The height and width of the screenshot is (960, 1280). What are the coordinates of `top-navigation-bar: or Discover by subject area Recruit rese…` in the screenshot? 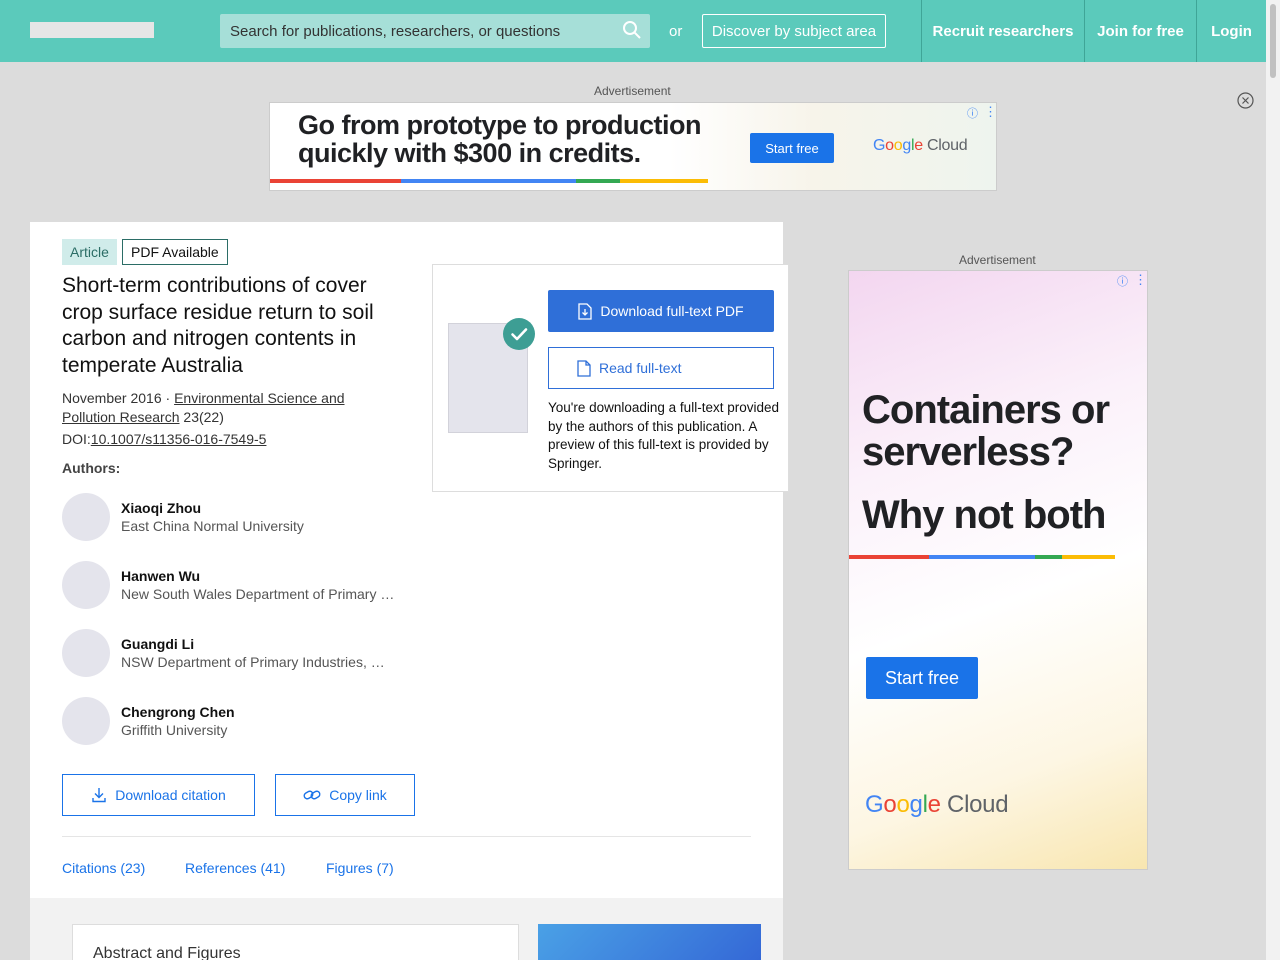 It's located at (633, 31).